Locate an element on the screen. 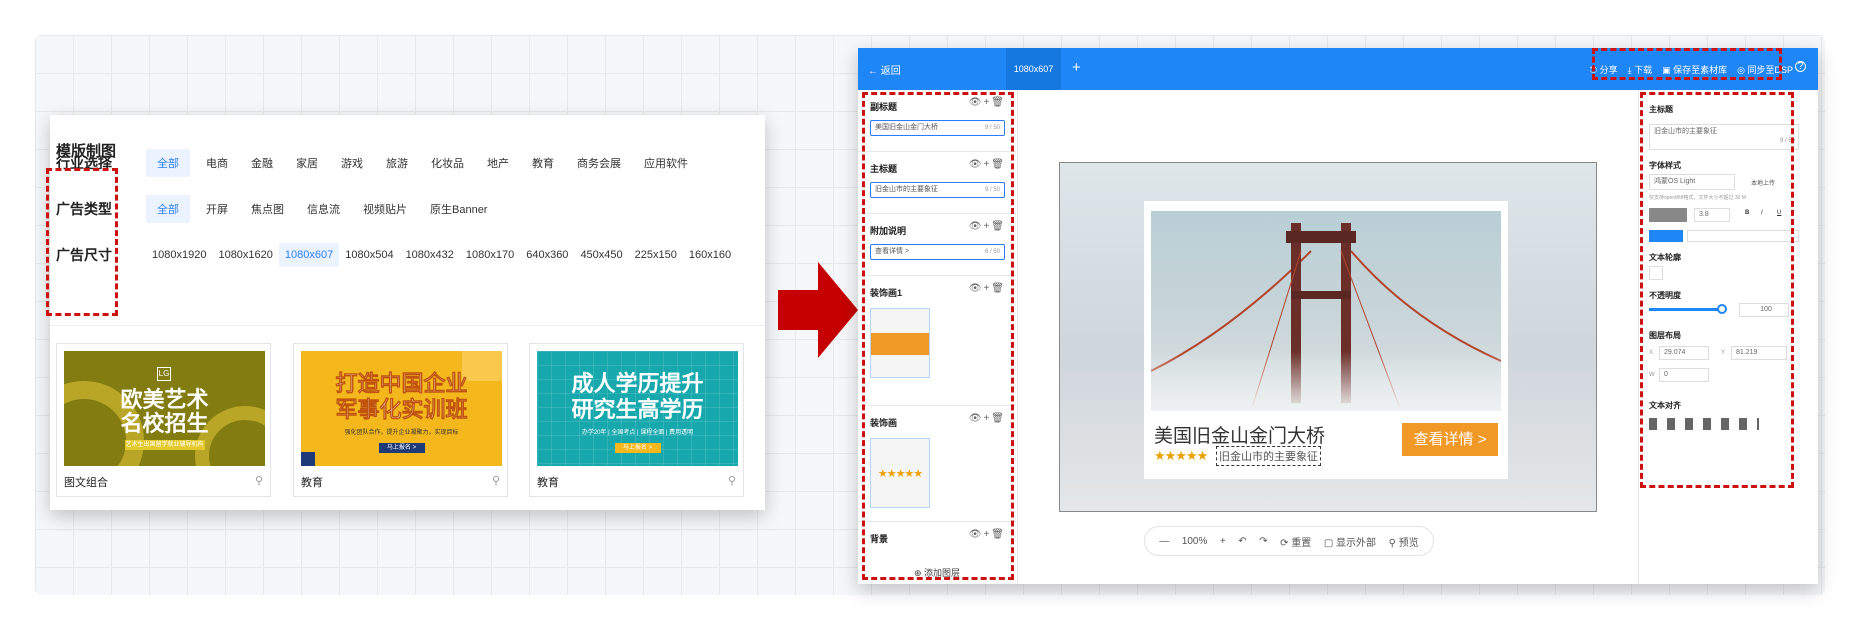  tab-size: 1080x607 is located at coordinates (1033, 69).